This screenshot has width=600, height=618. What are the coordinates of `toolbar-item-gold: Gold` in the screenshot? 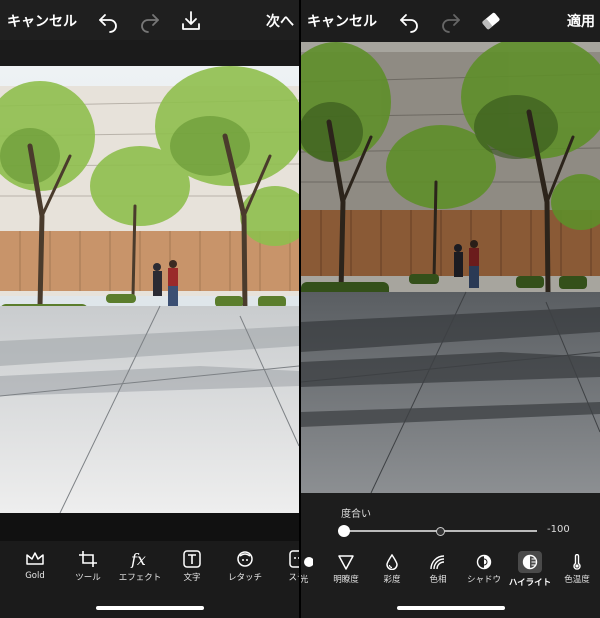 It's located at (35, 565).